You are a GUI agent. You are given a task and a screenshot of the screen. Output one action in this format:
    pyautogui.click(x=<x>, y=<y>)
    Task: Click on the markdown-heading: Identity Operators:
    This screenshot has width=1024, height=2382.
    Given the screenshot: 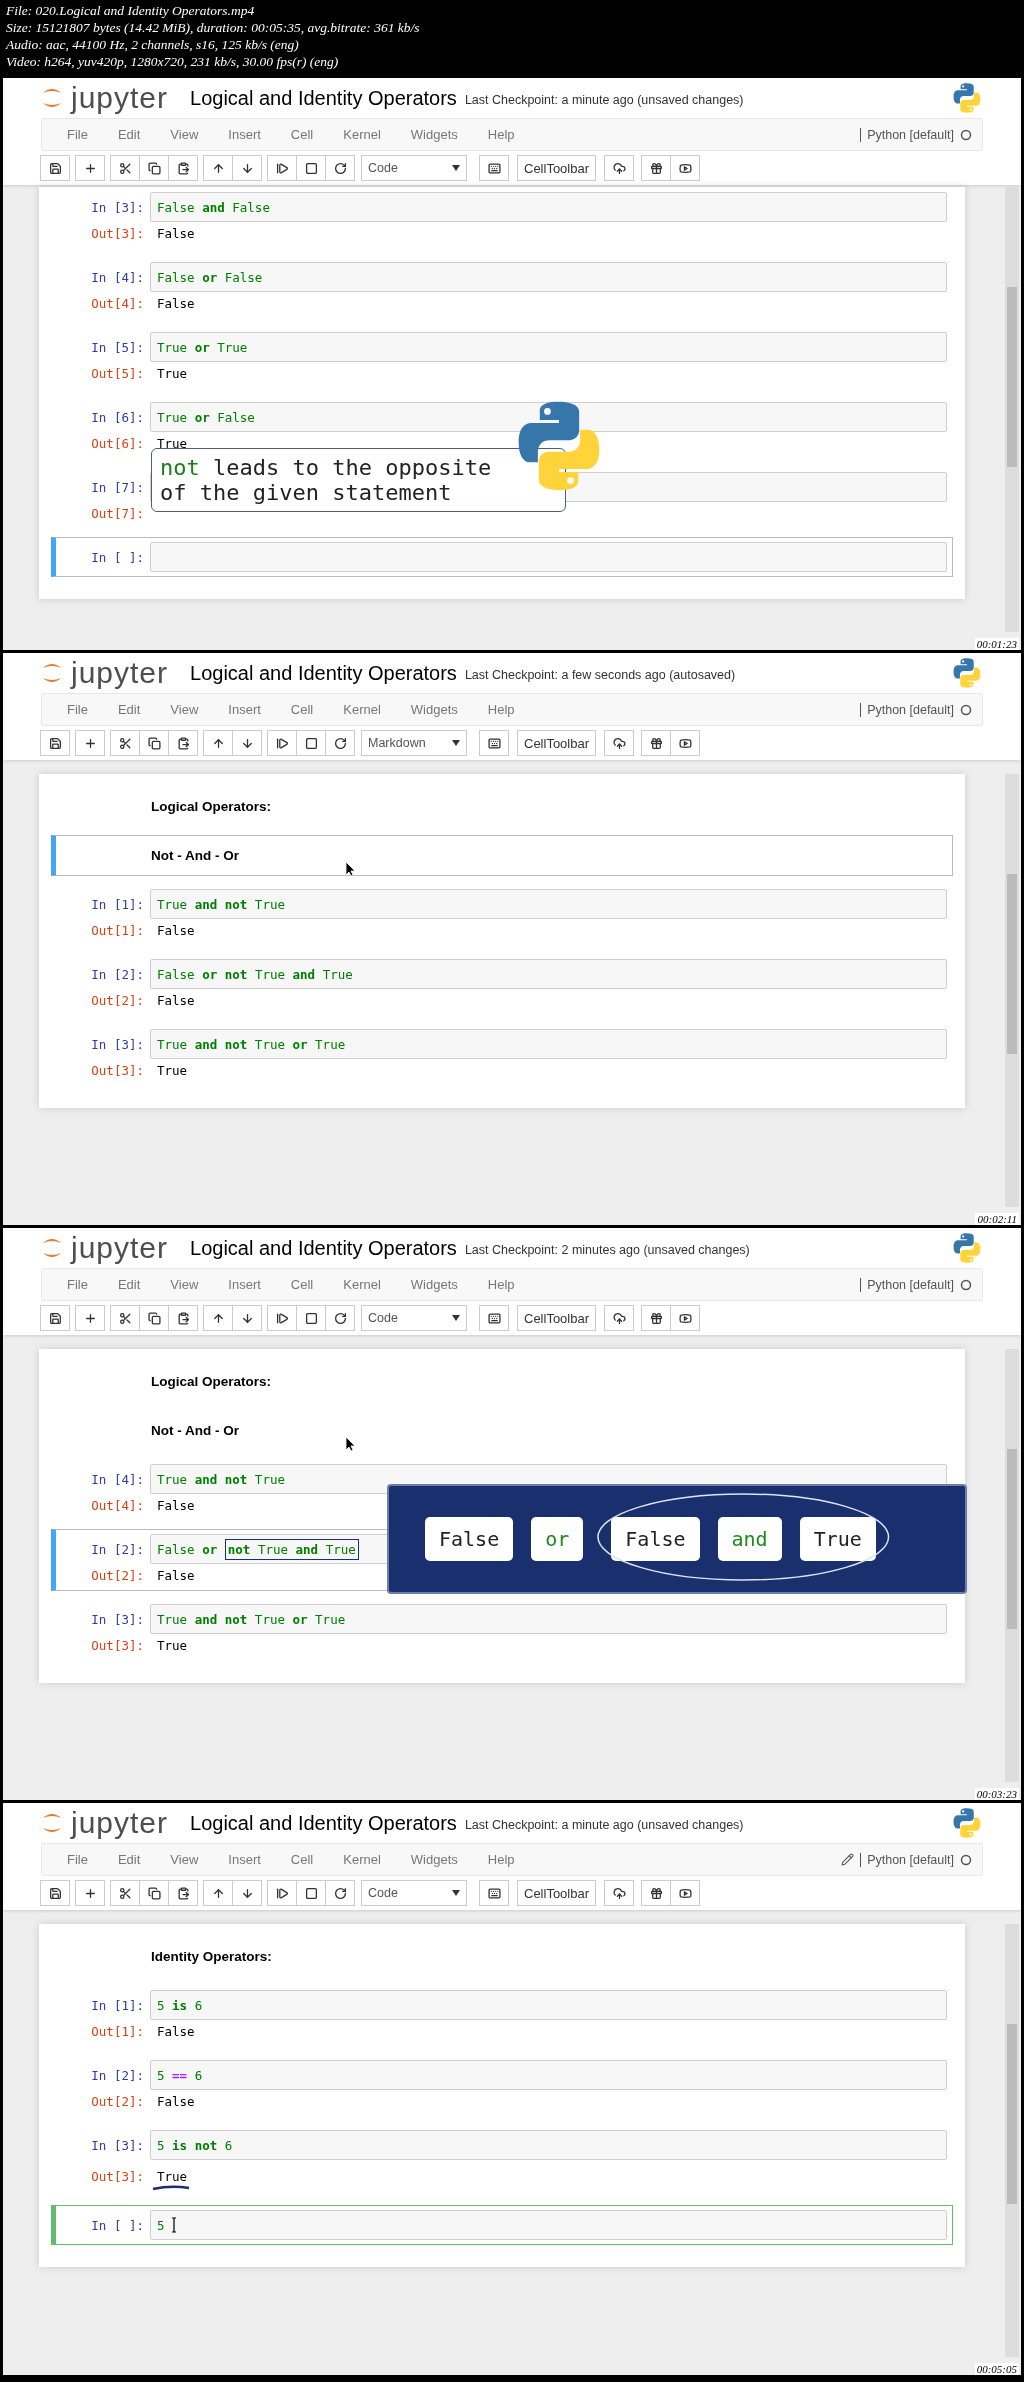 What is the action you would take?
    pyautogui.click(x=211, y=1957)
    